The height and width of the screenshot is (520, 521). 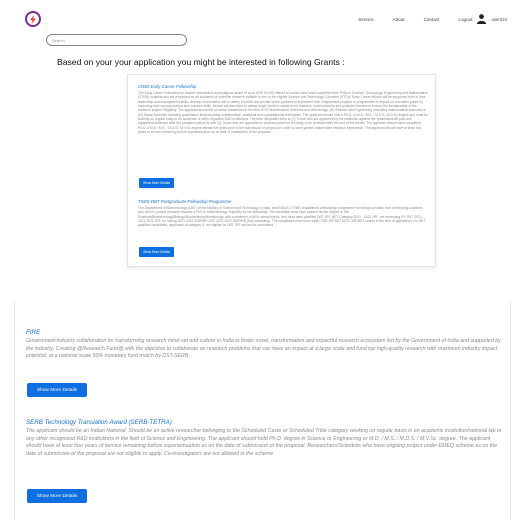 What do you see at coordinates (116, 40) in the screenshot?
I see `search-input: Search` at bounding box center [116, 40].